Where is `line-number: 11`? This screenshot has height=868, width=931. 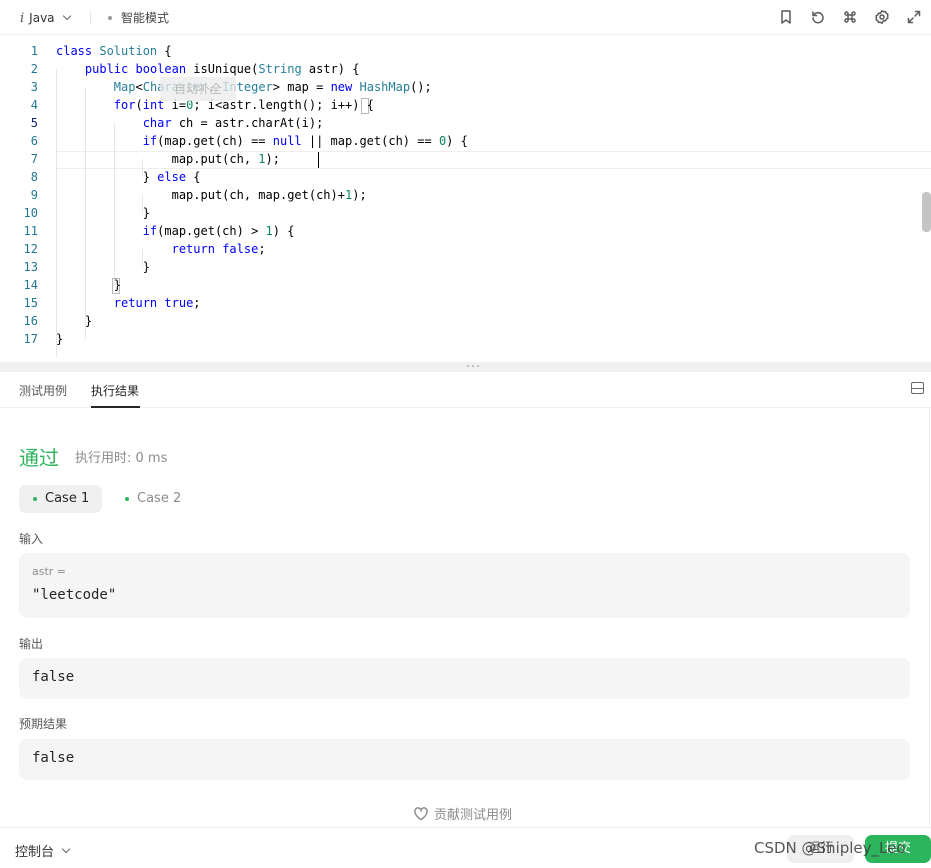 line-number: 11 is located at coordinates (30, 231).